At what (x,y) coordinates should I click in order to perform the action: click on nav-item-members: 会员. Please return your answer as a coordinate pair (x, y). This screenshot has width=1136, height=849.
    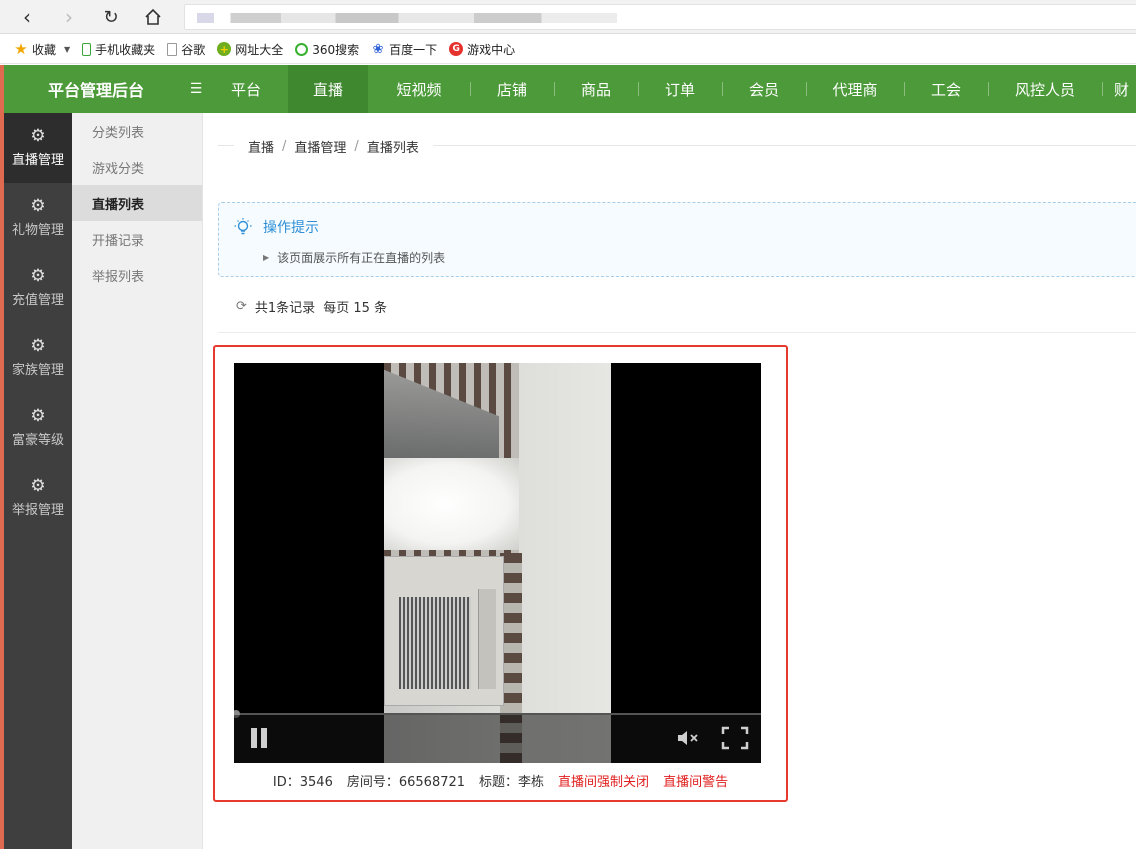
    Looking at the image, I should click on (764, 89).